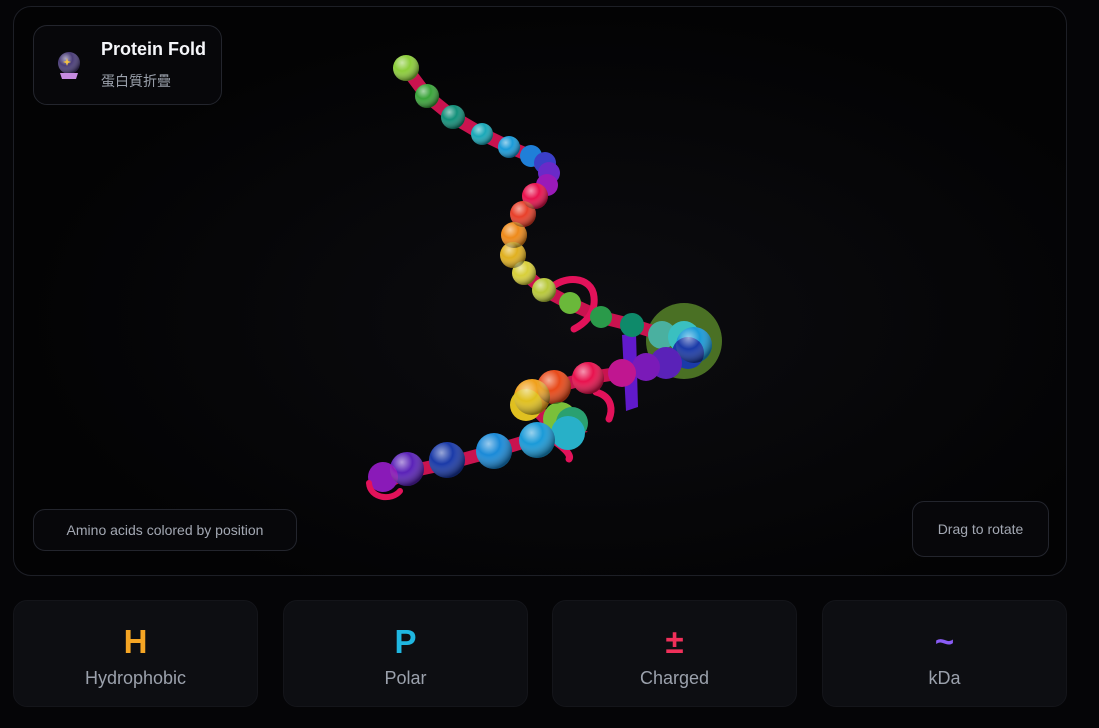 The image size is (1099, 728). I want to click on app-title: Protein Fold, so click(153, 49).